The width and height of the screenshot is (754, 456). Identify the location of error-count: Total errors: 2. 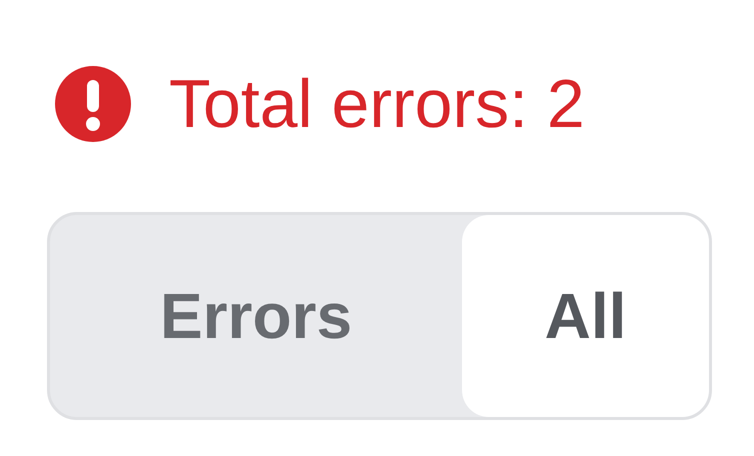
(377, 104).